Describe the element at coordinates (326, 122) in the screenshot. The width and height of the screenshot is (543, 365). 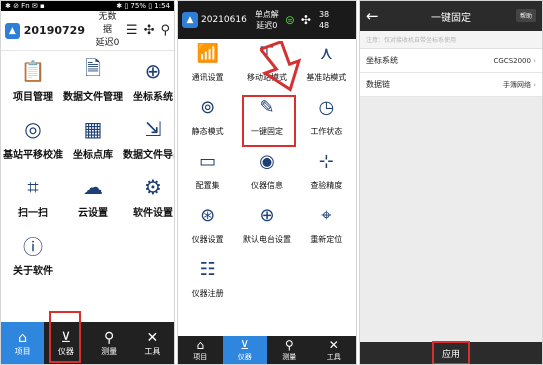
I see `menu-work-status: ◷ 工作状态` at that location.